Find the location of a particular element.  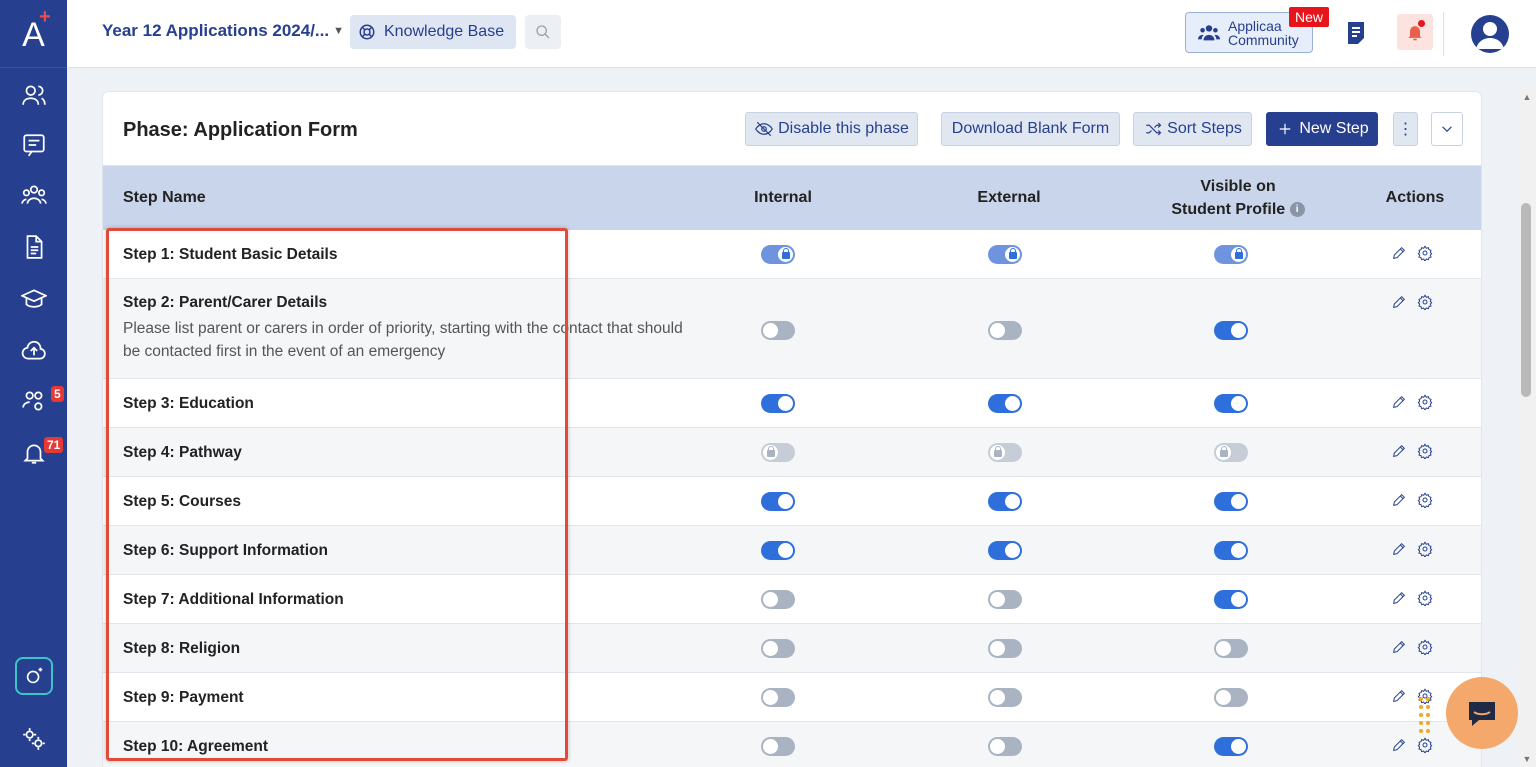

drag-handle-icon is located at coordinates (1425, 715).